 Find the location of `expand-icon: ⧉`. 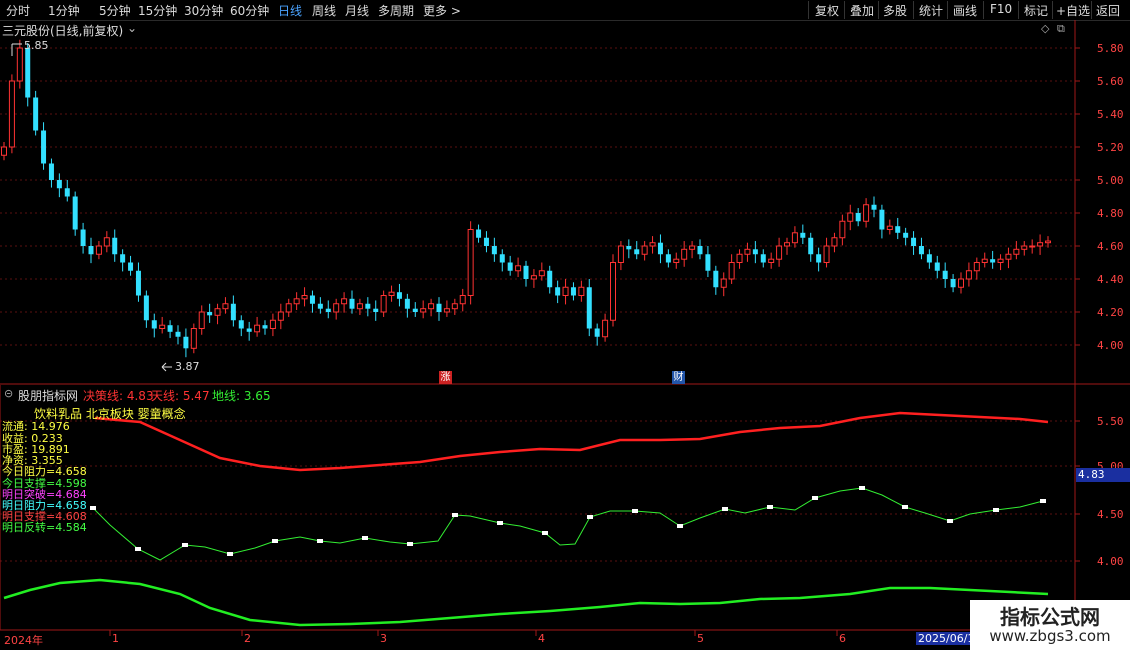

expand-icon: ⧉ is located at coordinates (1061, 29).